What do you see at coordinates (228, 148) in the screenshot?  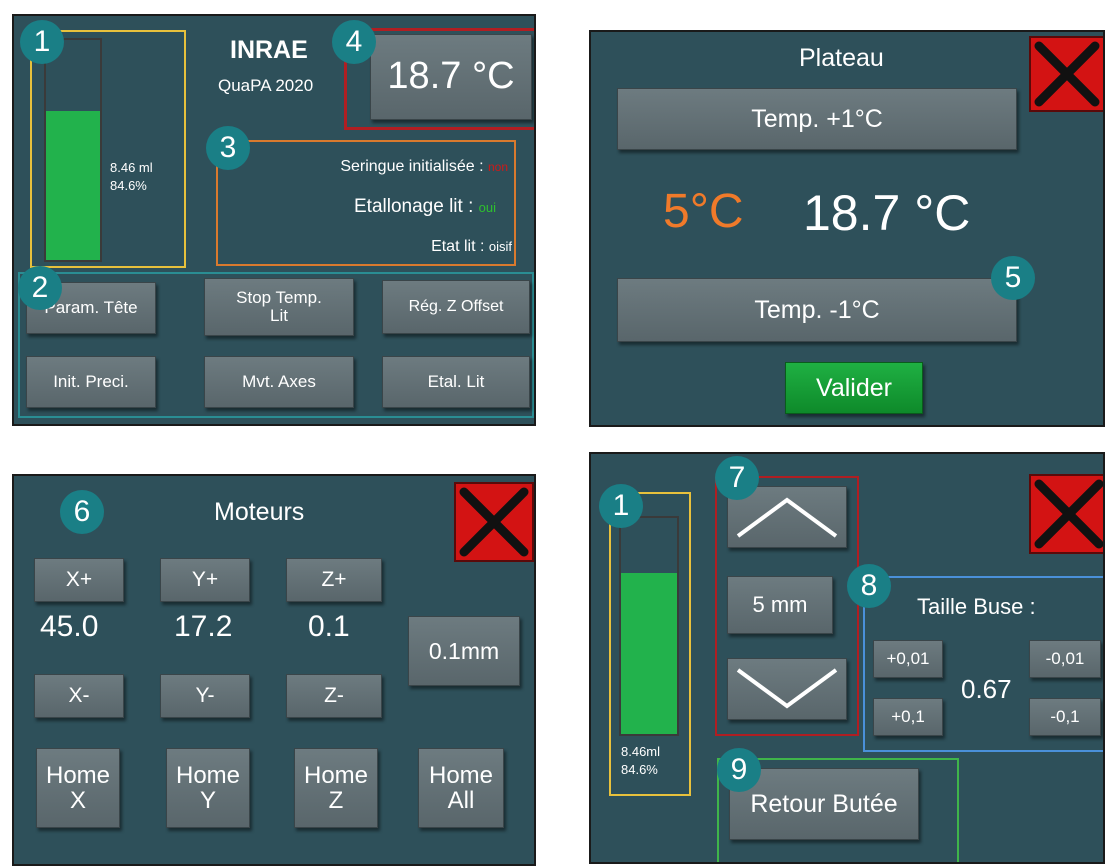 I see `callout-badge-3: 3` at bounding box center [228, 148].